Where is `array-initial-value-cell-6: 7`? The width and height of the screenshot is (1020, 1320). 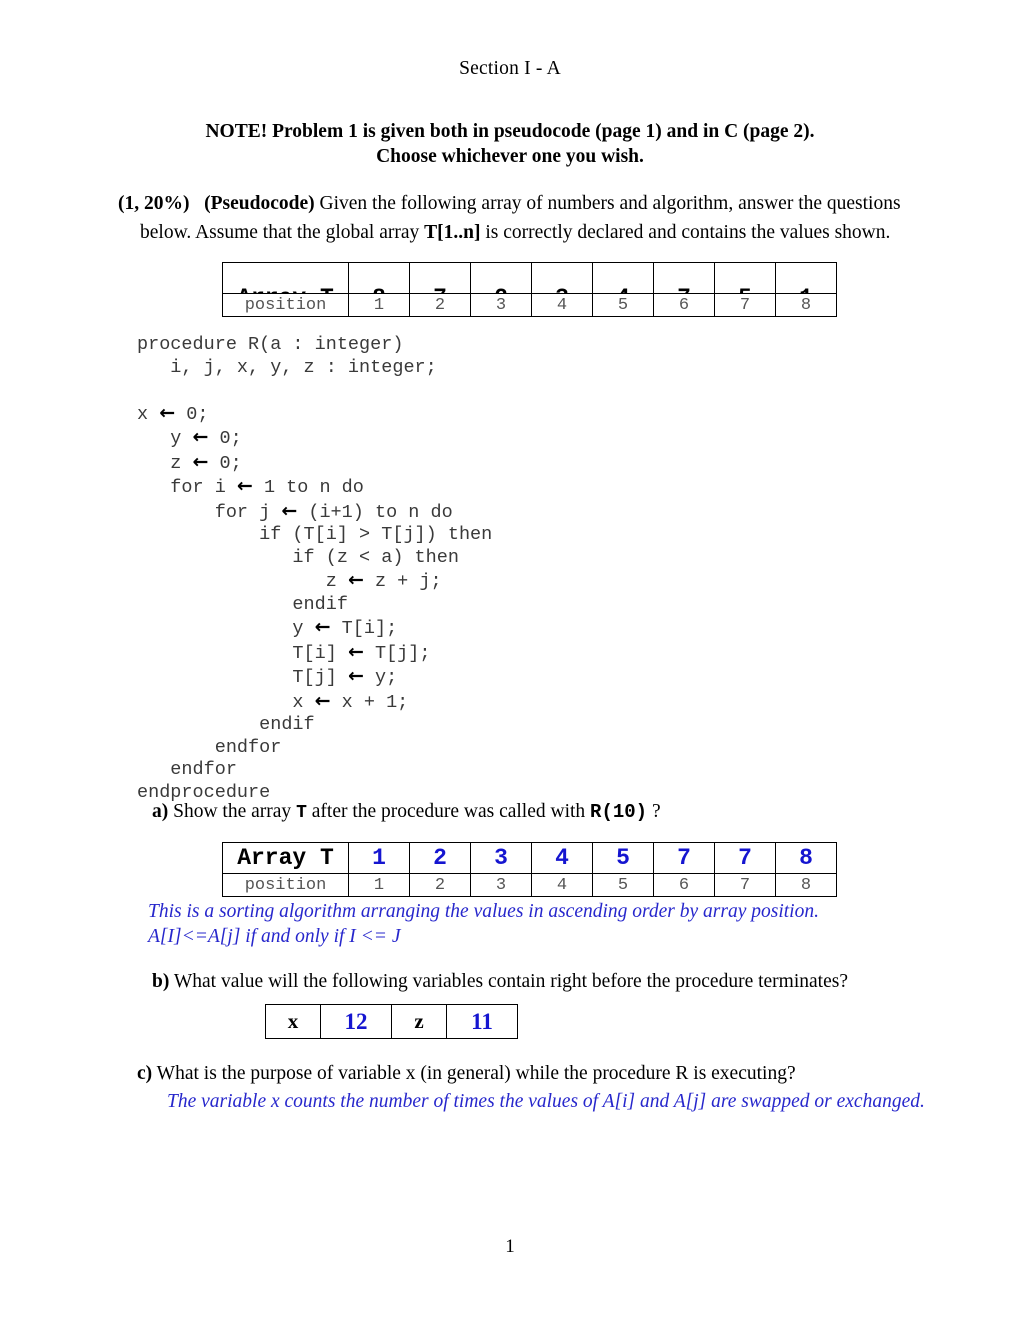
array-initial-value-cell-6: 7 is located at coordinates (684, 278).